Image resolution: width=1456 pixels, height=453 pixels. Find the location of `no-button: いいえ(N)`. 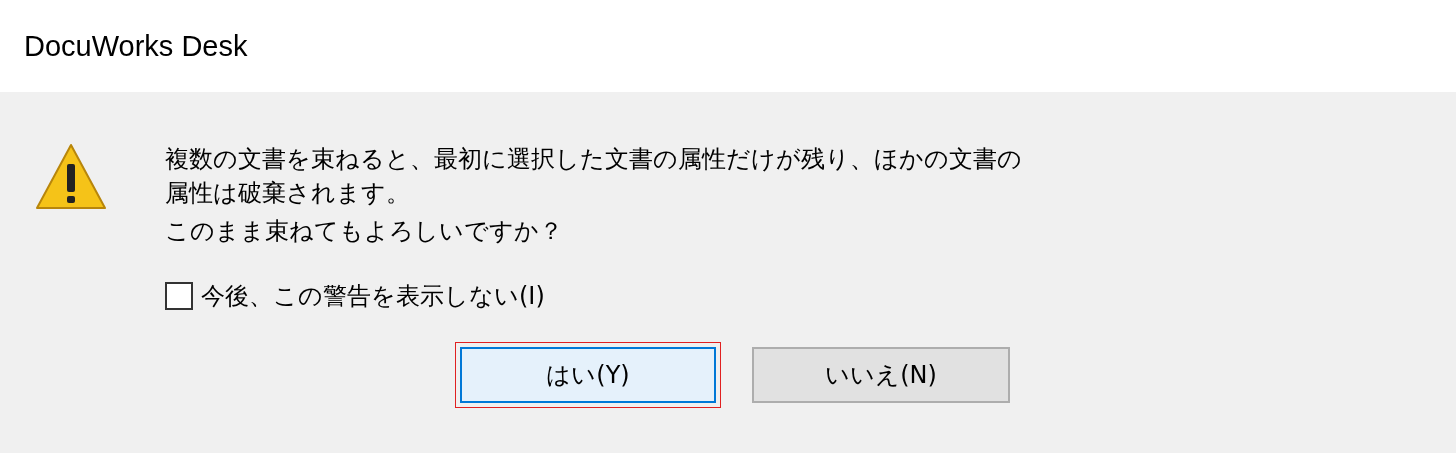

no-button: いいえ(N) is located at coordinates (881, 375).